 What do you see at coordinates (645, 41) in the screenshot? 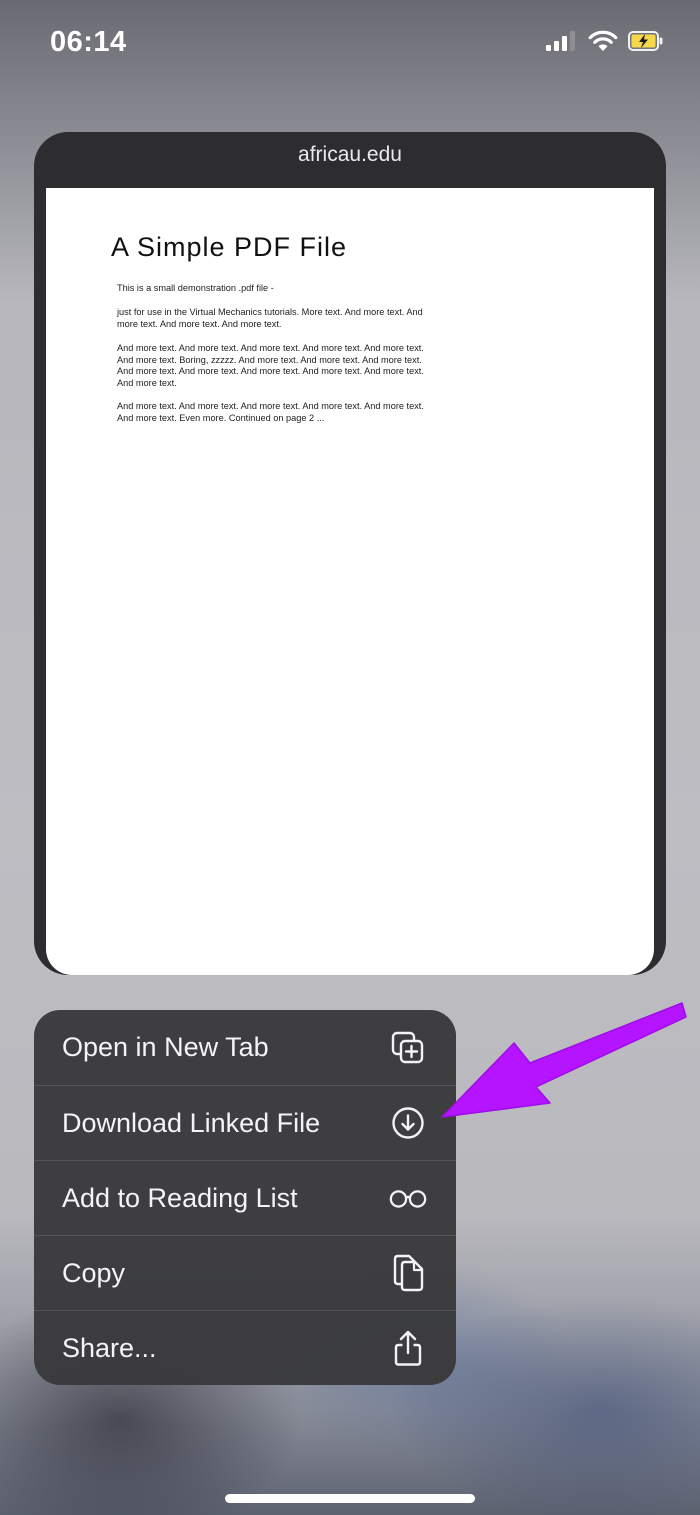
I see `battery-charging-icon` at bounding box center [645, 41].